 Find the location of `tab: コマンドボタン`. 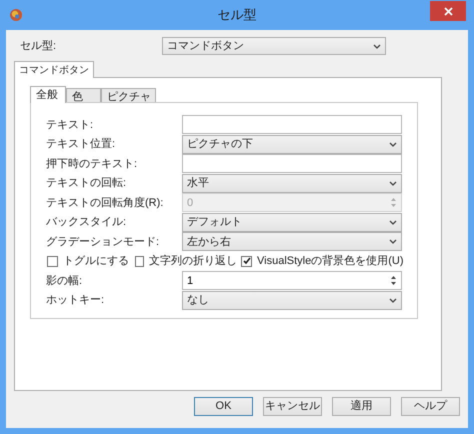

tab: コマンドボタン is located at coordinates (54, 69).